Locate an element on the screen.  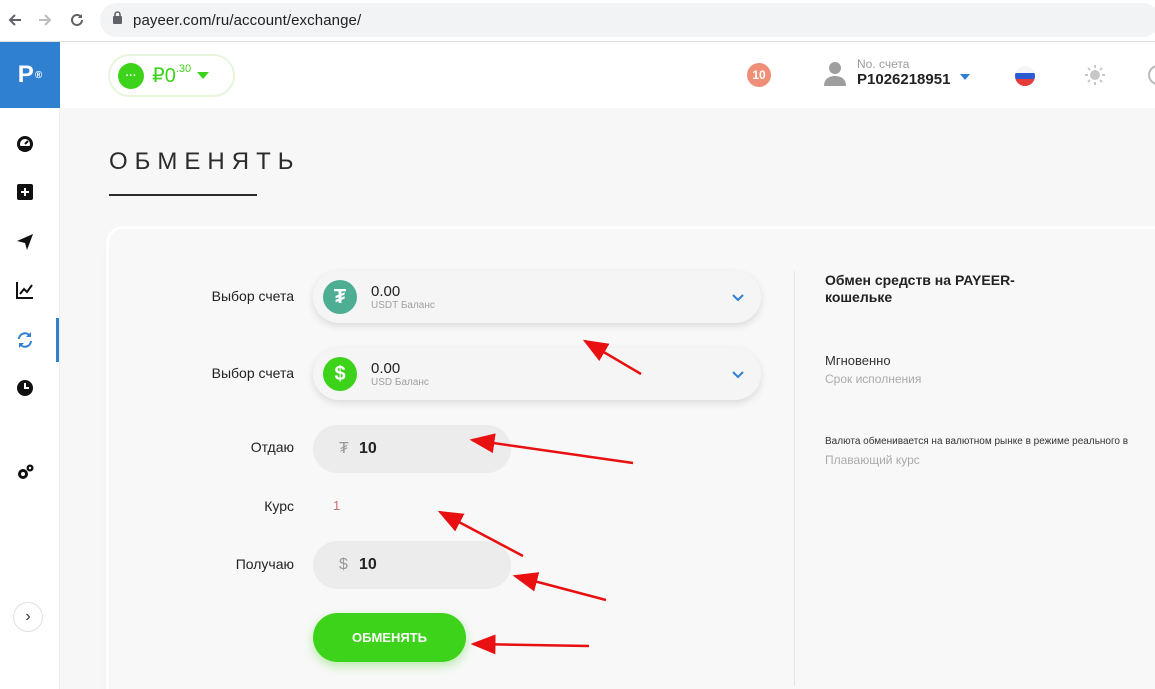
from-account-caption: USDT Баланс is located at coordinates (403, 305).